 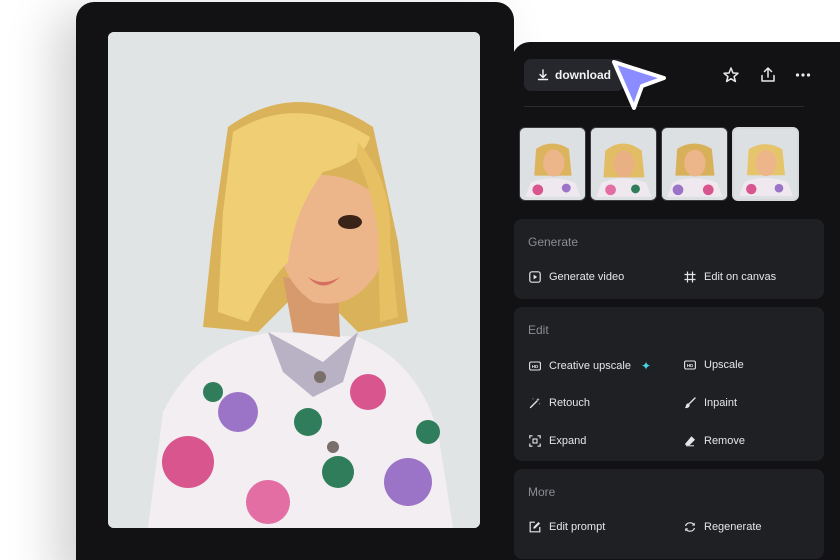 I want to click on play-icon, so click(x=535, y=277).